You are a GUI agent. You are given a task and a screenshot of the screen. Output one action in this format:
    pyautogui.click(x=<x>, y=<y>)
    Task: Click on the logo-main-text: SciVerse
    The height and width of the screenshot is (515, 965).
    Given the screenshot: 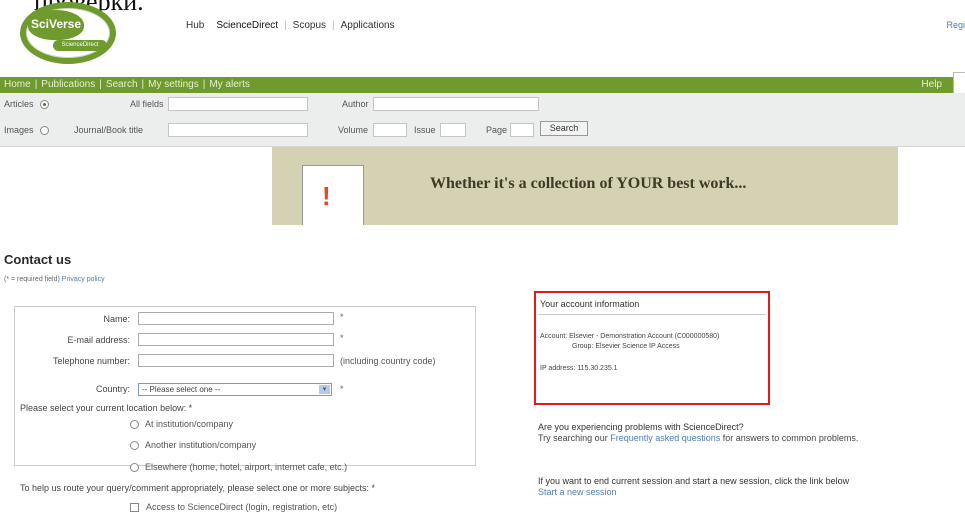 What is the action you would take?
    pyautogui.click(x=56, y=25)
    